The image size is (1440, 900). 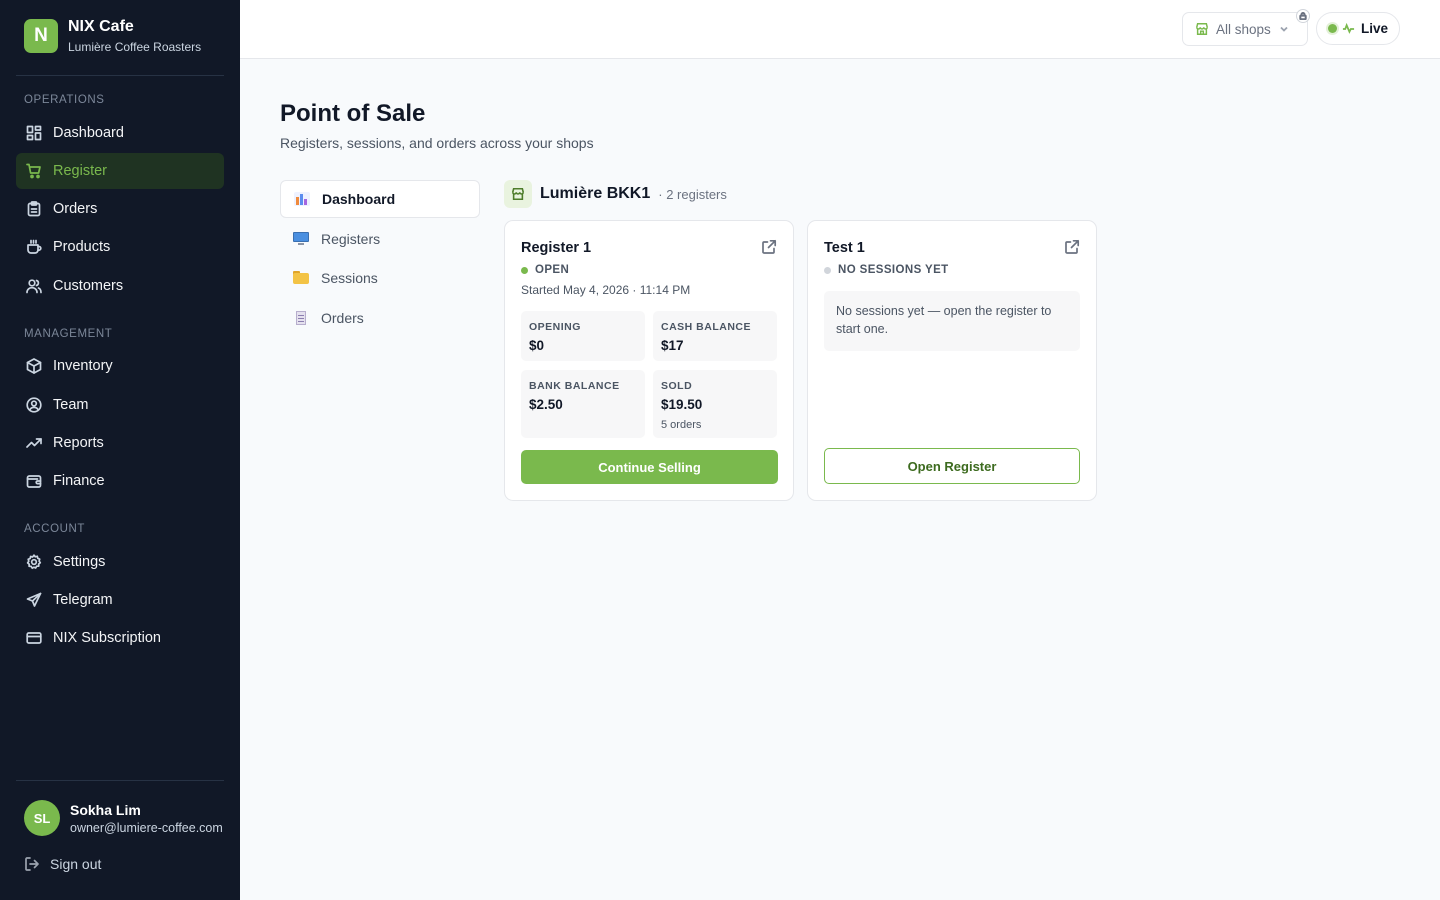 I want to click on sidebar-item-products: Products, so click(x=120, y=247).